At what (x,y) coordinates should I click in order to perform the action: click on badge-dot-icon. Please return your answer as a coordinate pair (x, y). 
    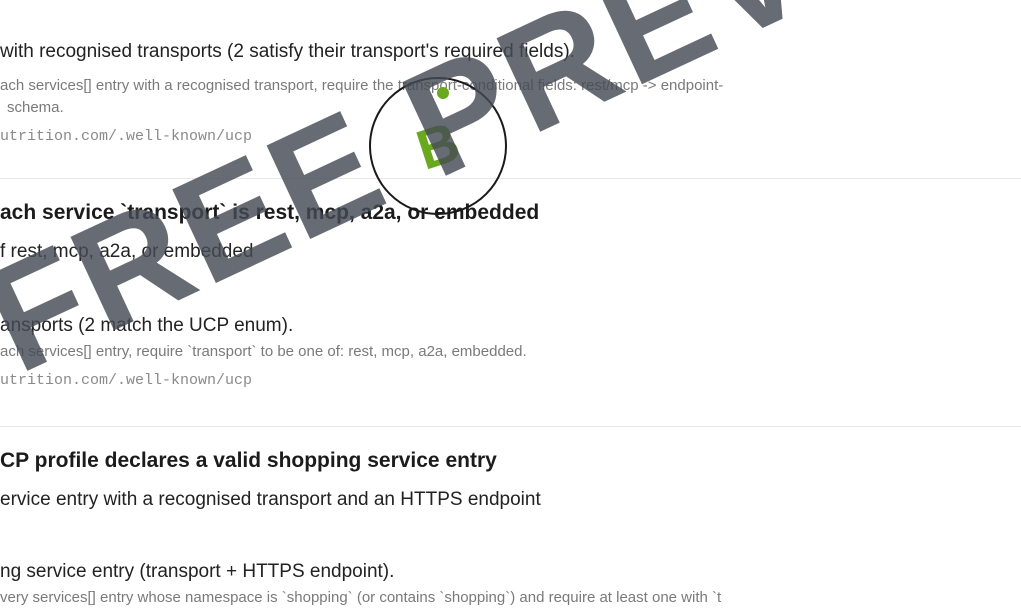
    Looking at the image, I should click on (443, 93).